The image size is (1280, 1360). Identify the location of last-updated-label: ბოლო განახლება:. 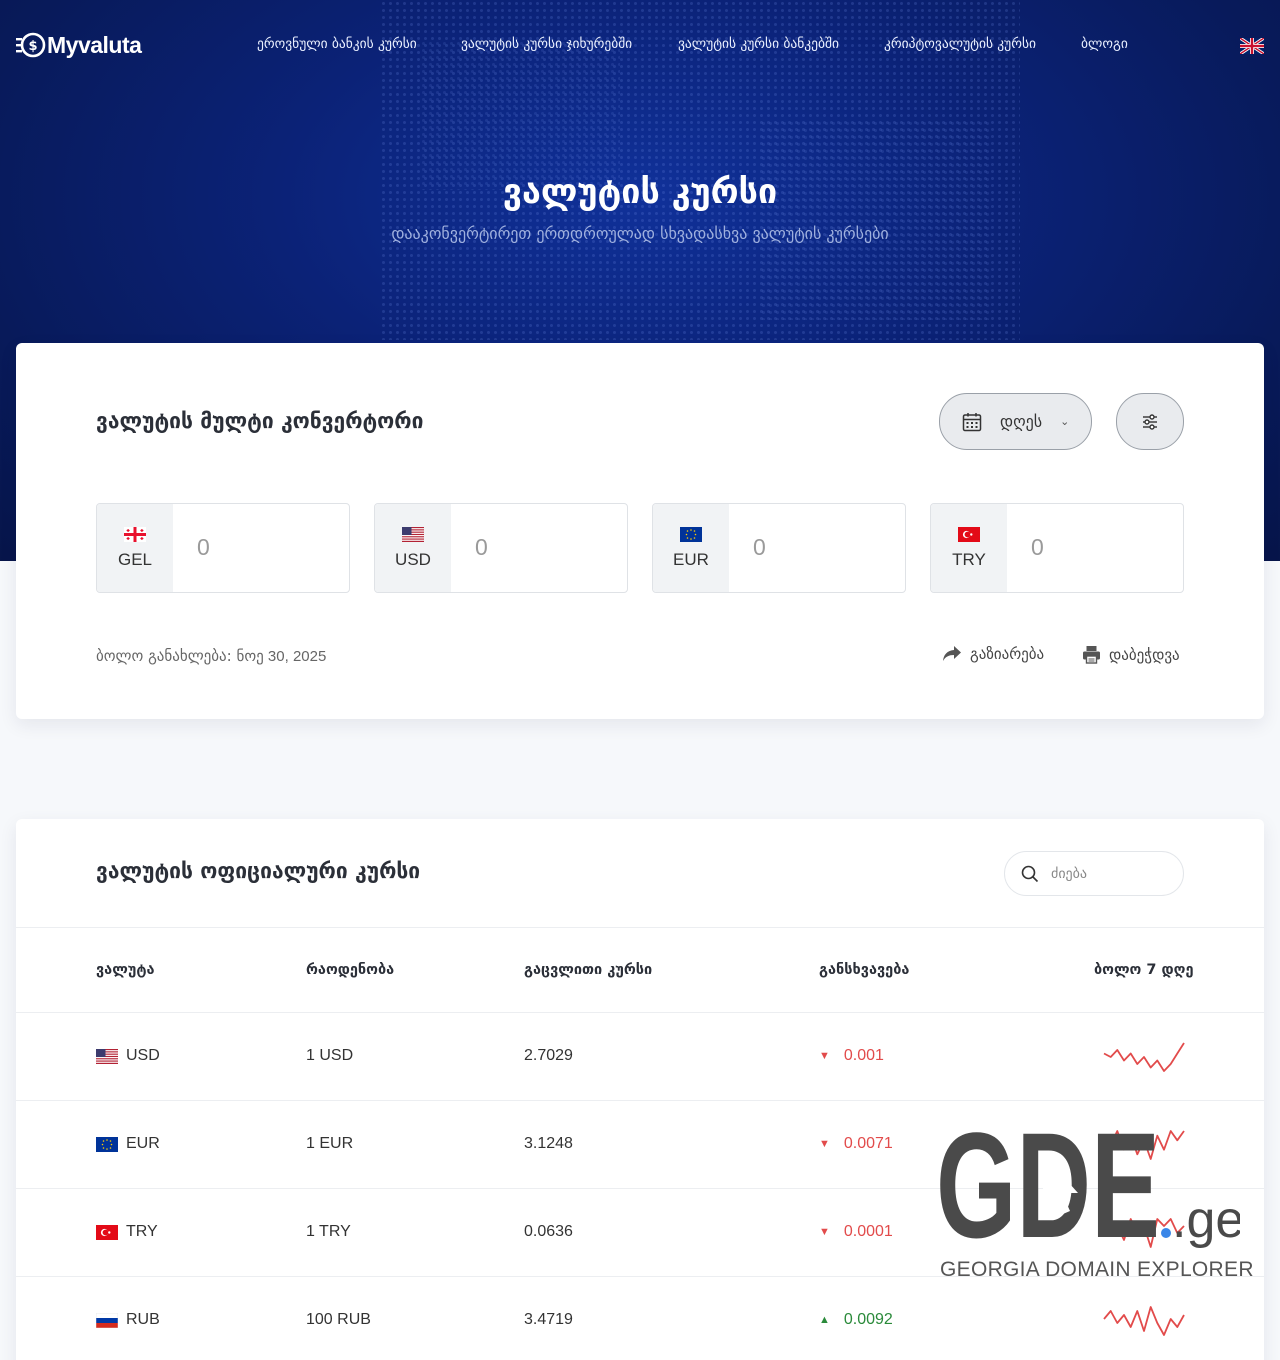
(164, 656).